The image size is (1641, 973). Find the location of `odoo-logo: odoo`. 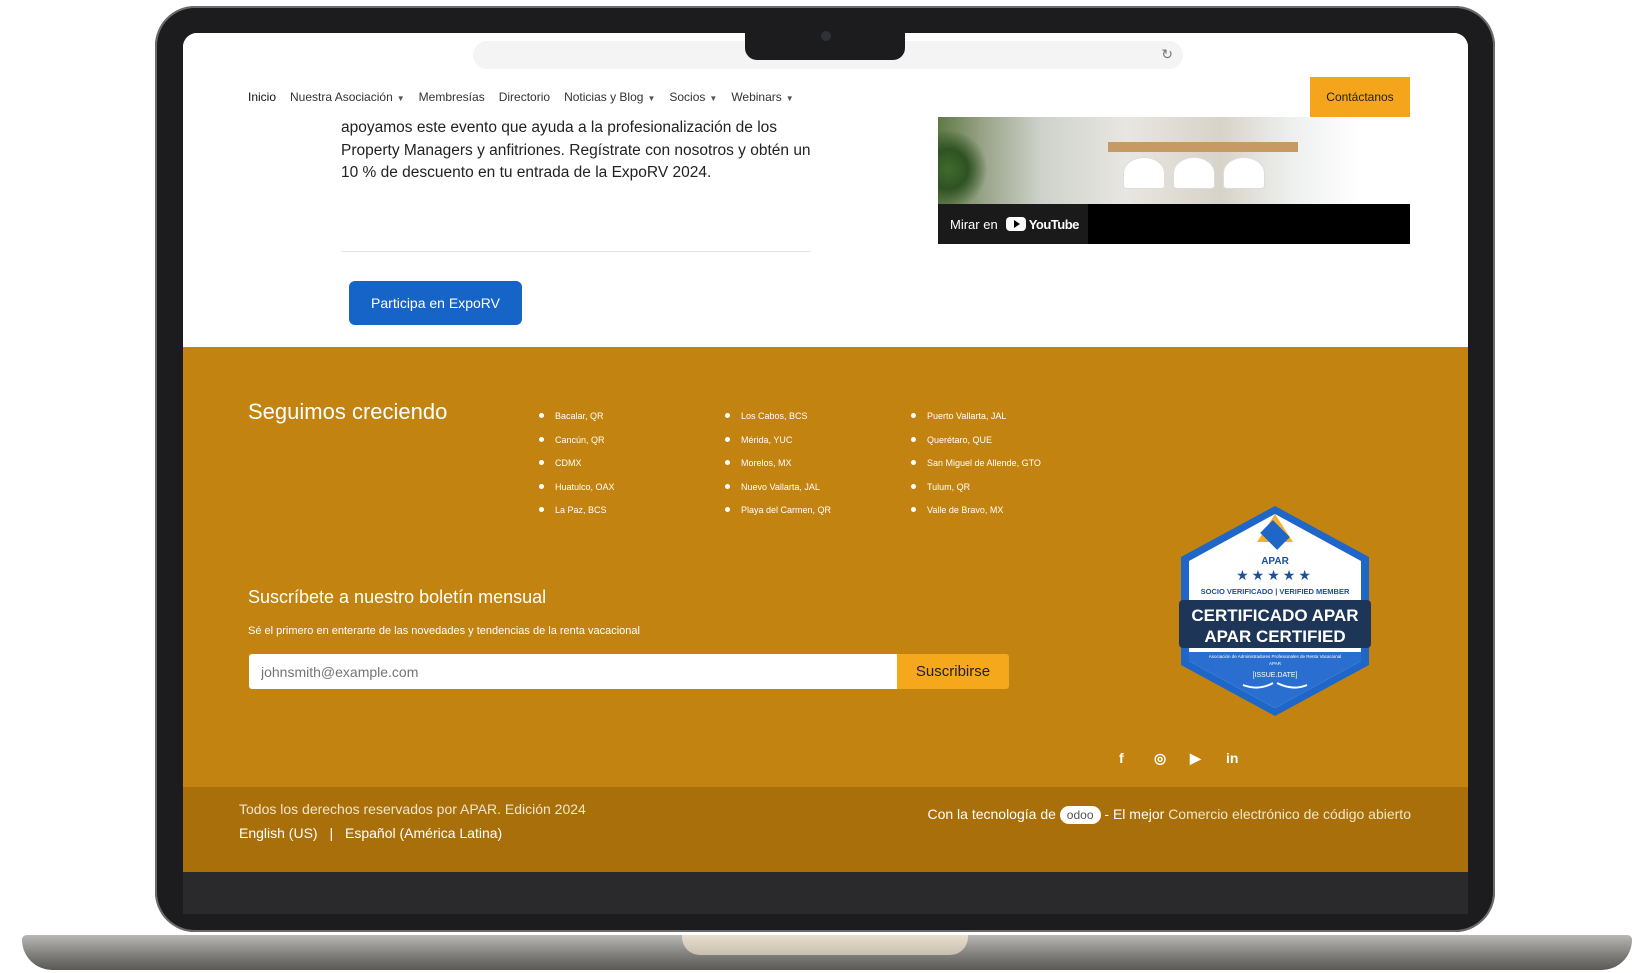

odoo-logo: odoo is located at coordinates (1080, 815).